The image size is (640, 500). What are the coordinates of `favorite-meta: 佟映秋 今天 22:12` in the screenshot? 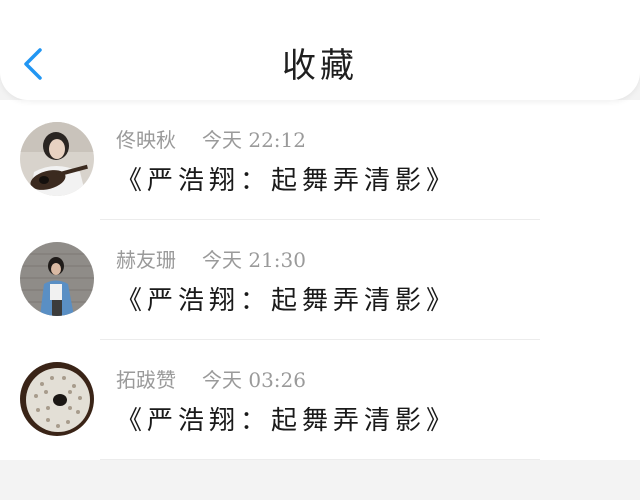 It's located at (211, 138).